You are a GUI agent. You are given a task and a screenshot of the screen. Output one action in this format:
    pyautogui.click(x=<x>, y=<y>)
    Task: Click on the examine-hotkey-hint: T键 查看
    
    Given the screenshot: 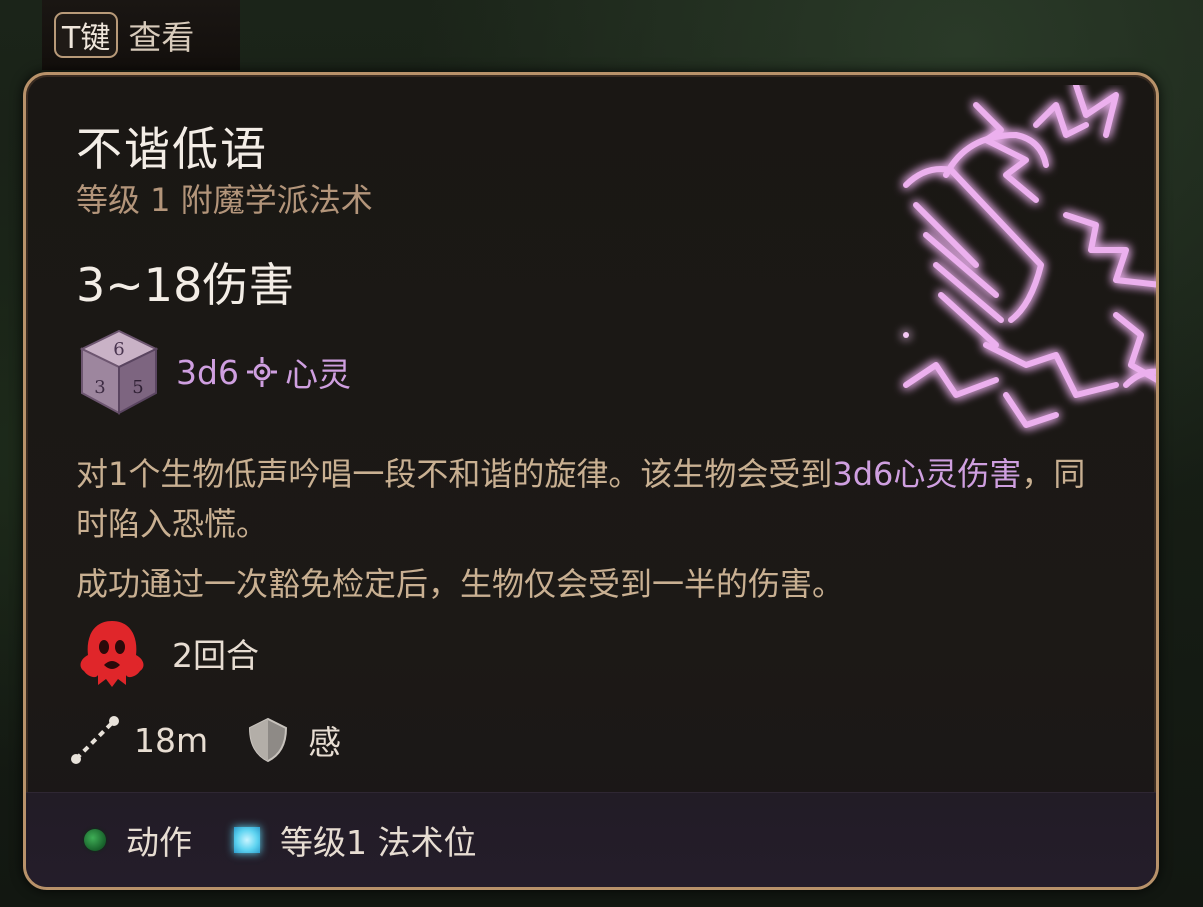 What is the action you would take?
    pyautogui.click(x=141, y=35)
    